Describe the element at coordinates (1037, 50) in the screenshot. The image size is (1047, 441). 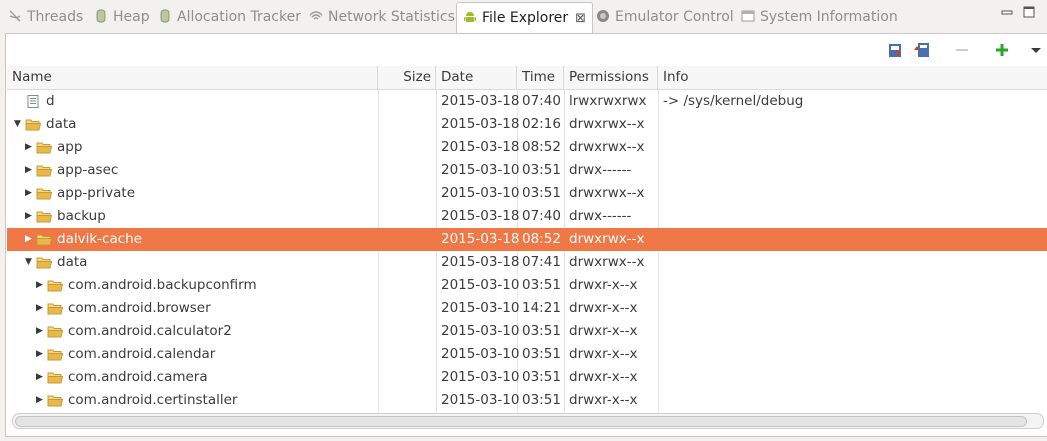
I see `view-menu-button` at that location.